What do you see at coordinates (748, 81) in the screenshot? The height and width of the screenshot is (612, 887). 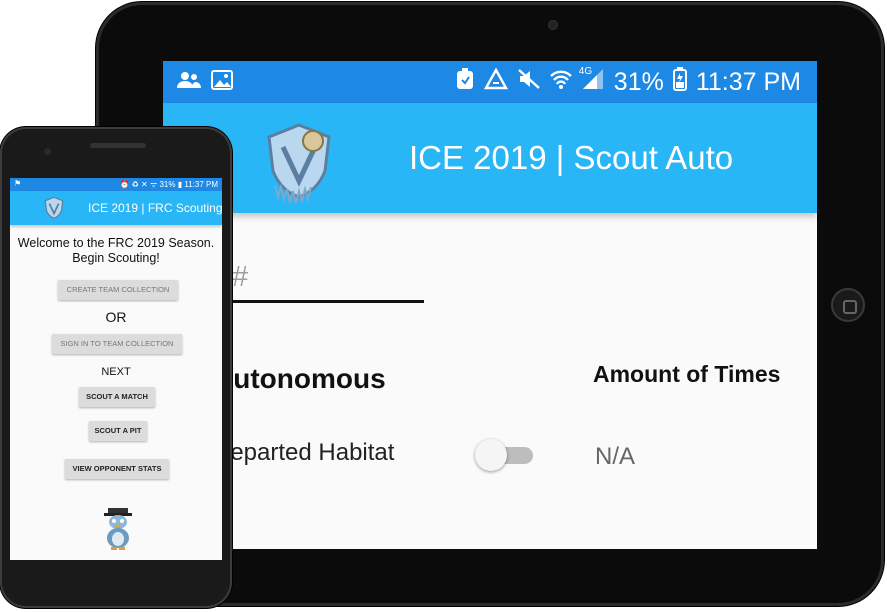 I see `clock: 11:37 PM` at bounding box center [748, 81].